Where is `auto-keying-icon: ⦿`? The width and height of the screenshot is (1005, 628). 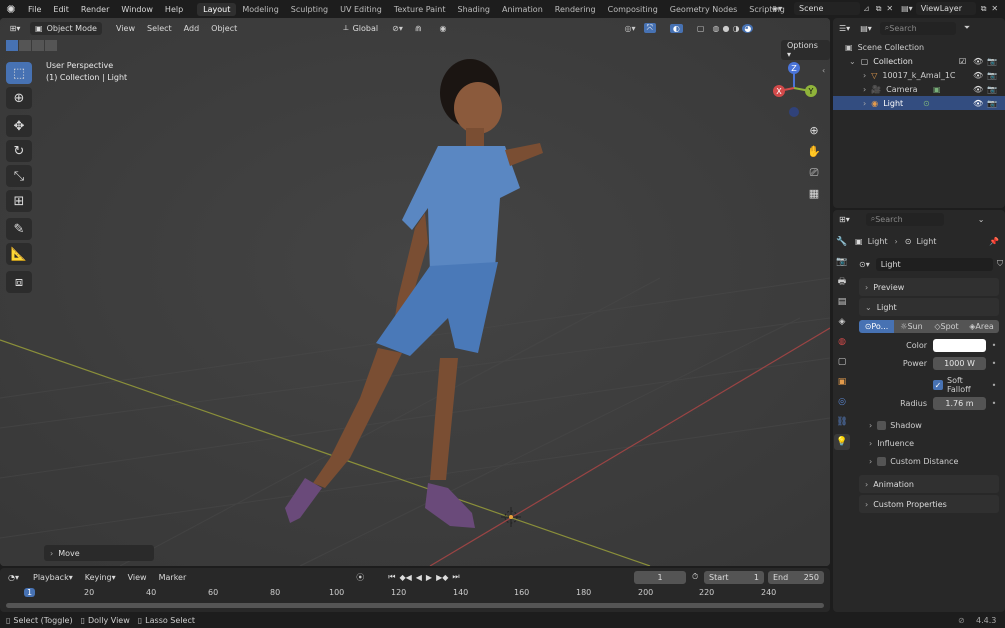
auto-keying-icon: ⦿ is located at coordinates (360, 577).